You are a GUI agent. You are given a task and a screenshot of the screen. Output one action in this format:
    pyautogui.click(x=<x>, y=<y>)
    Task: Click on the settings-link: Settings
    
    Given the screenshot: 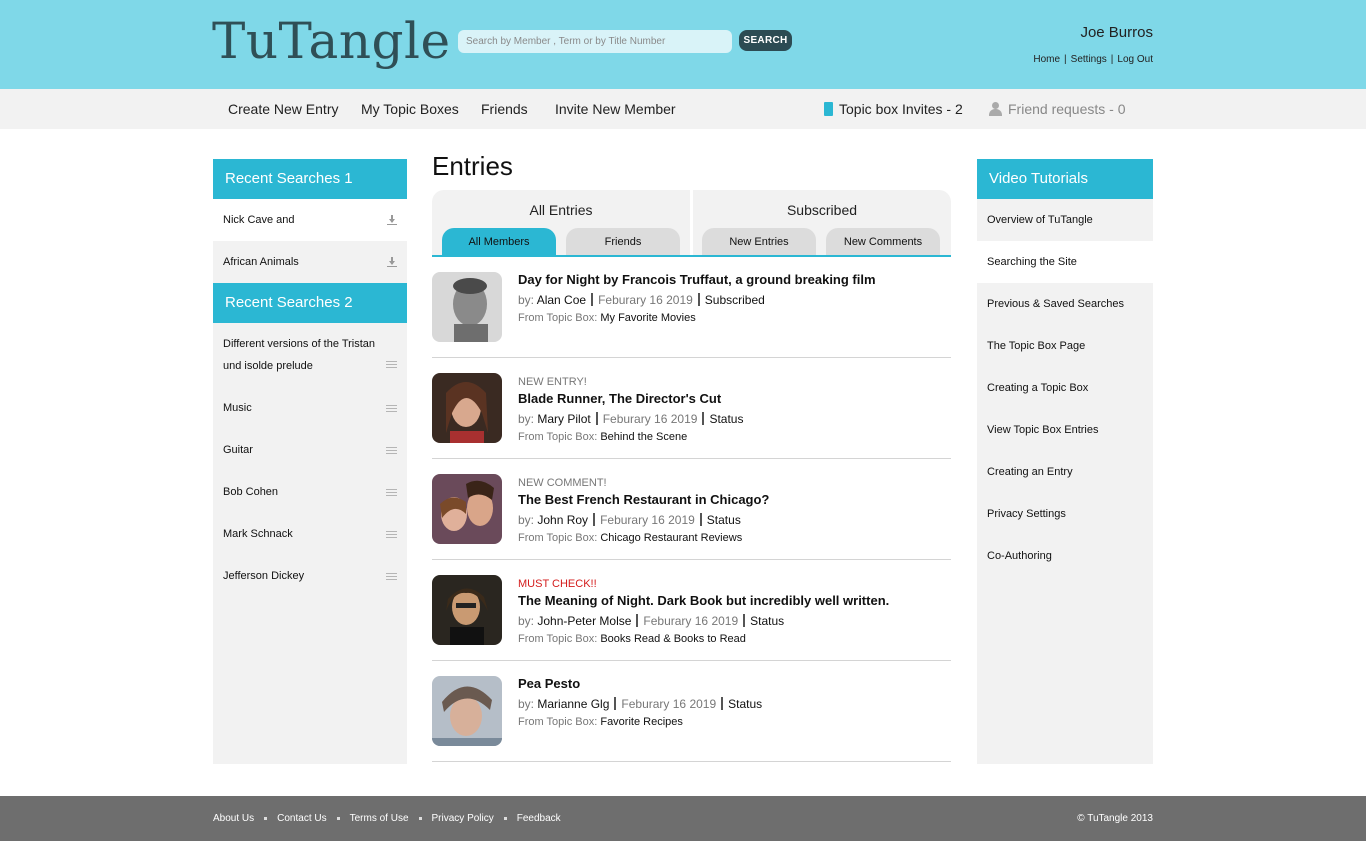 What is the action you would take?
    pyautogui.click(x=1089, y=59)
    